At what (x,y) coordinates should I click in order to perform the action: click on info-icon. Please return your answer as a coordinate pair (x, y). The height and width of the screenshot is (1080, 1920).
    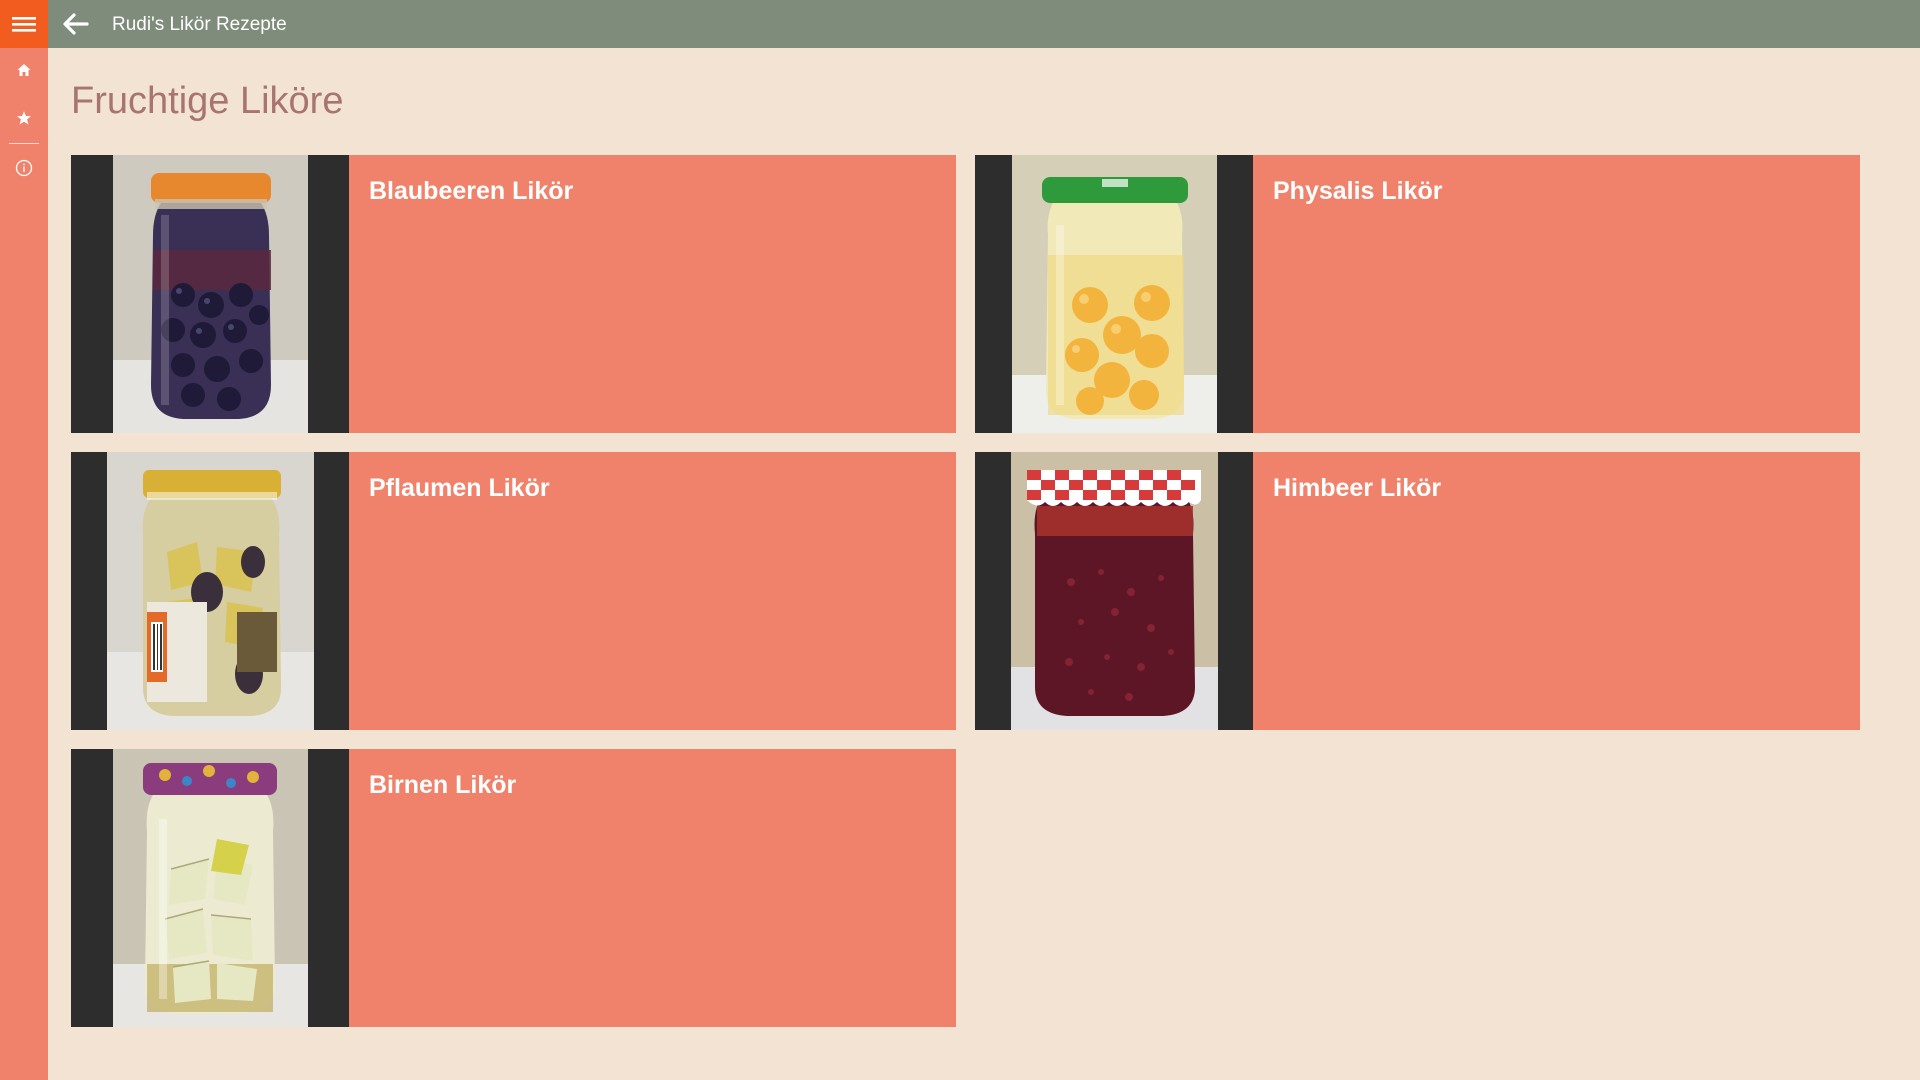
    Looking at the image, I should click on (24, 168).